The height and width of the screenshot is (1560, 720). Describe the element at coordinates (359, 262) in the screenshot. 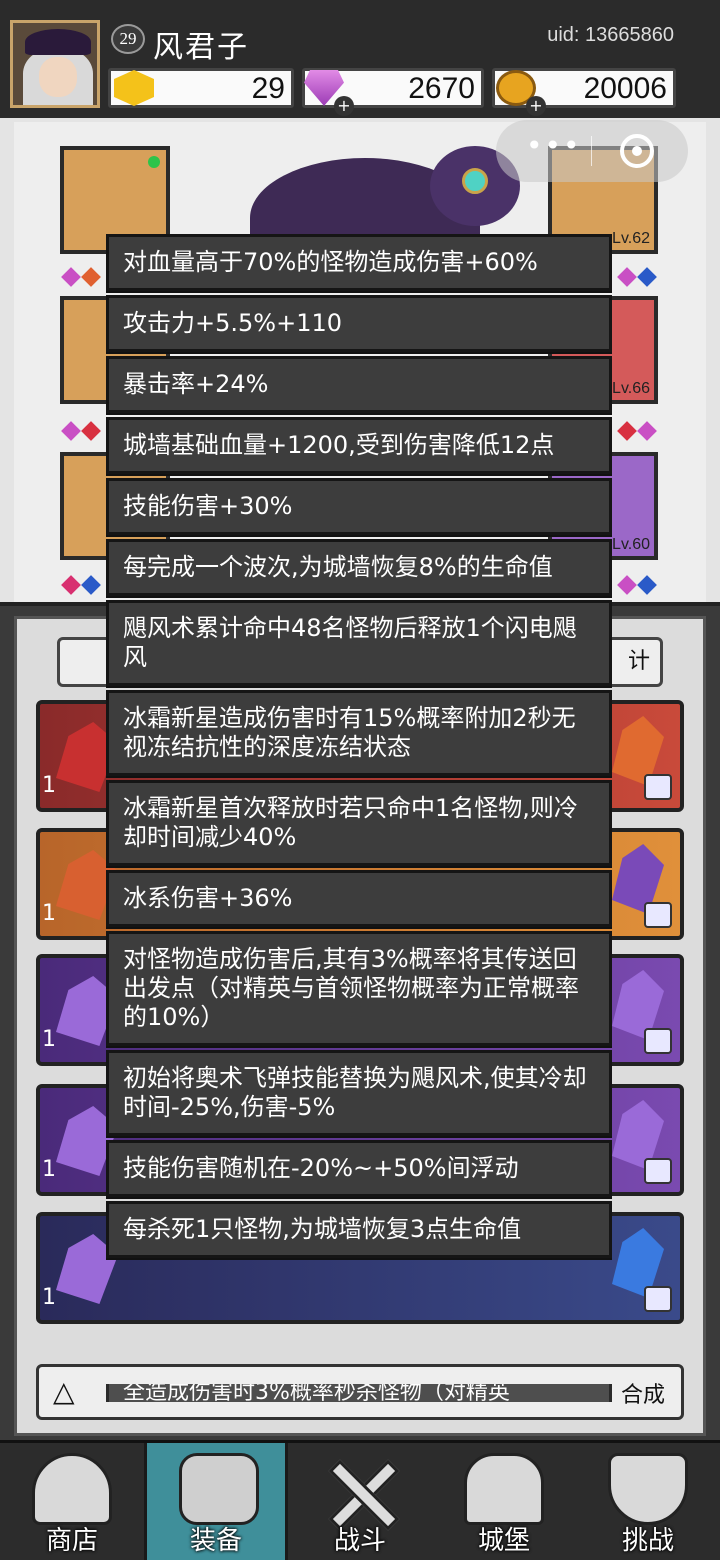

I see `attribute-line: 对血量高于70%的怪物造成伤害+60%` at that location.